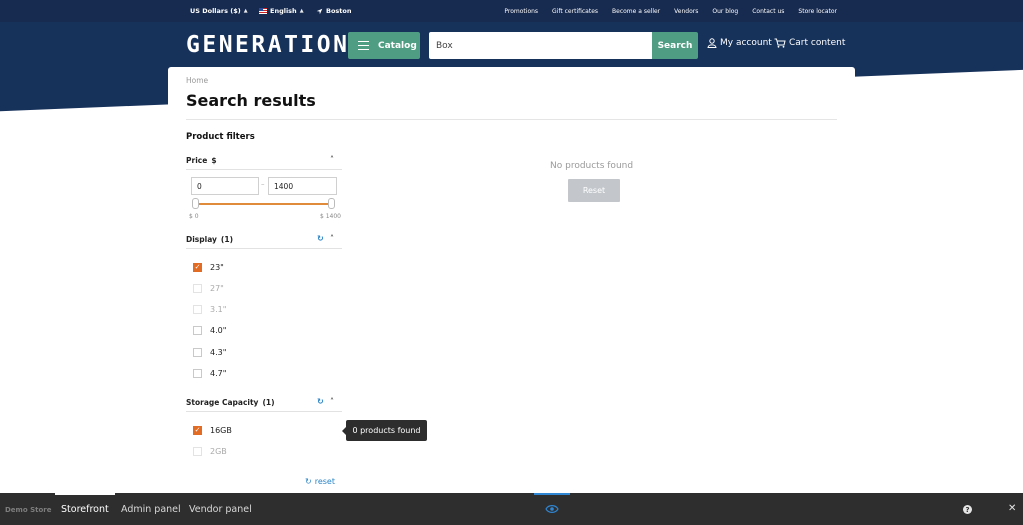 This screenshot has width=1023, height=525. Describe the element at coordinates (217, 288) in the screenshot. I see `option-label: 27"` at that location.